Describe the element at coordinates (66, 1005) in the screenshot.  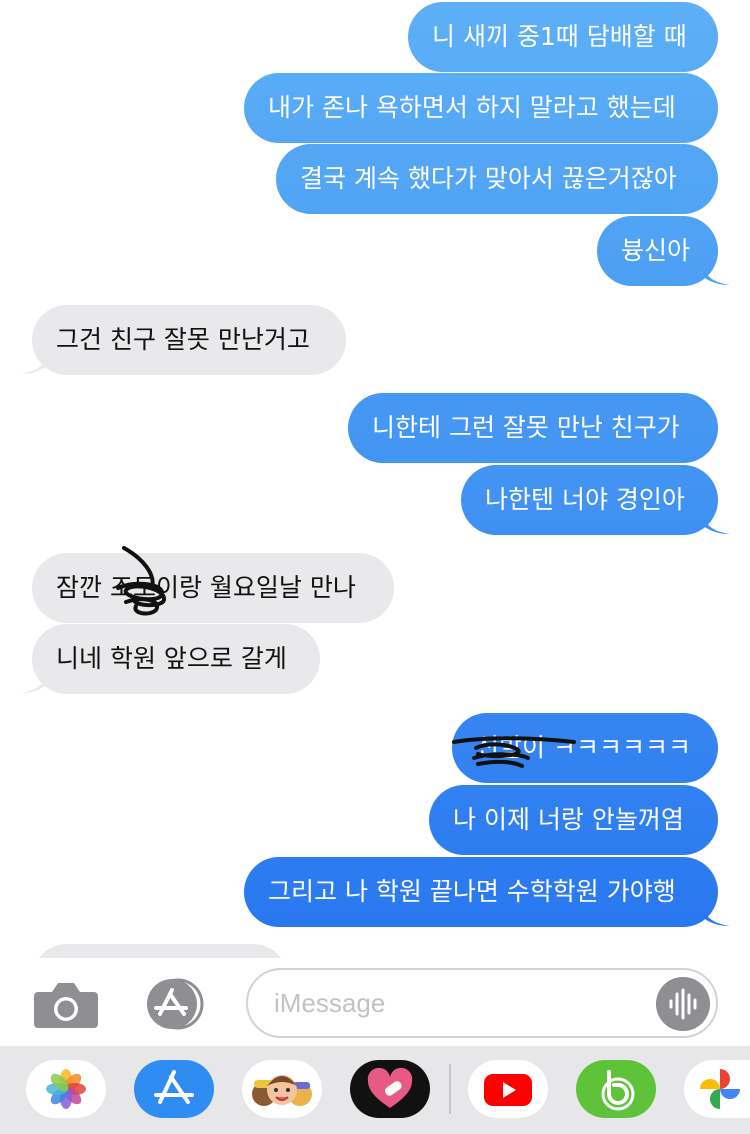
I see `camera-icon` at that location.